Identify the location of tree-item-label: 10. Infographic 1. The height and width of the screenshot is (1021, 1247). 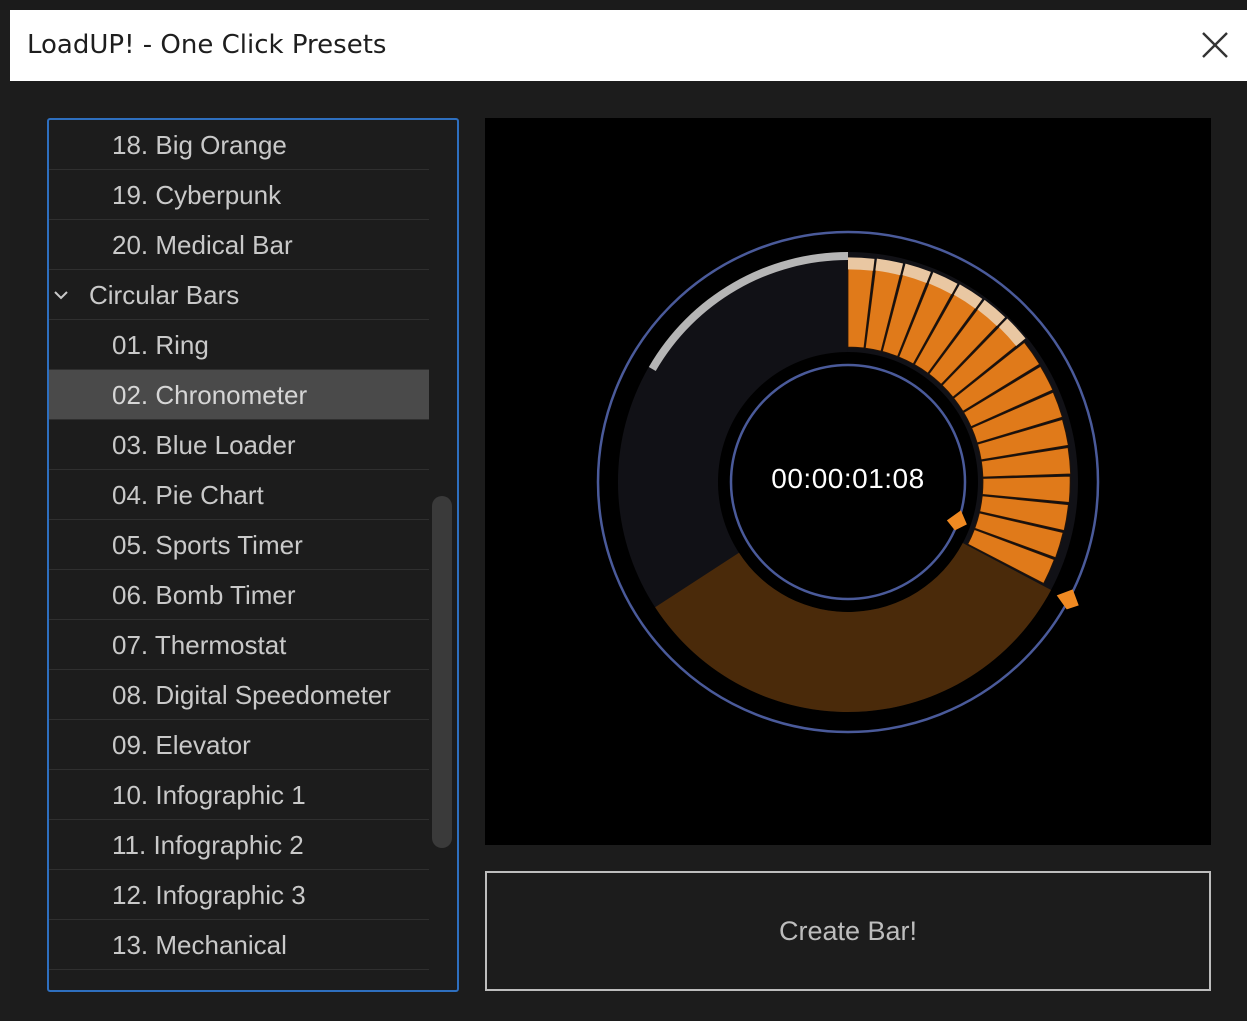
(209, 795).